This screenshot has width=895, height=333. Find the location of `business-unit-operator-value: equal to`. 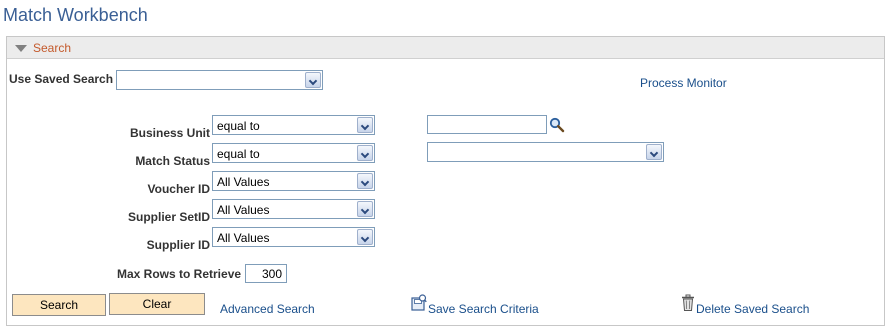

business-unit-operator-value: equal to is located at coordinates (238, 126).